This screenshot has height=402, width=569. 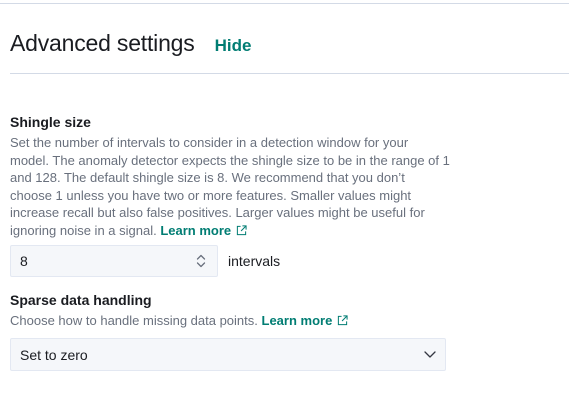 What do you see at coordinates (54, 355) in the screenshot?
I see `sparse-data-selected: Set to zero` at bounding box center [54, 355].